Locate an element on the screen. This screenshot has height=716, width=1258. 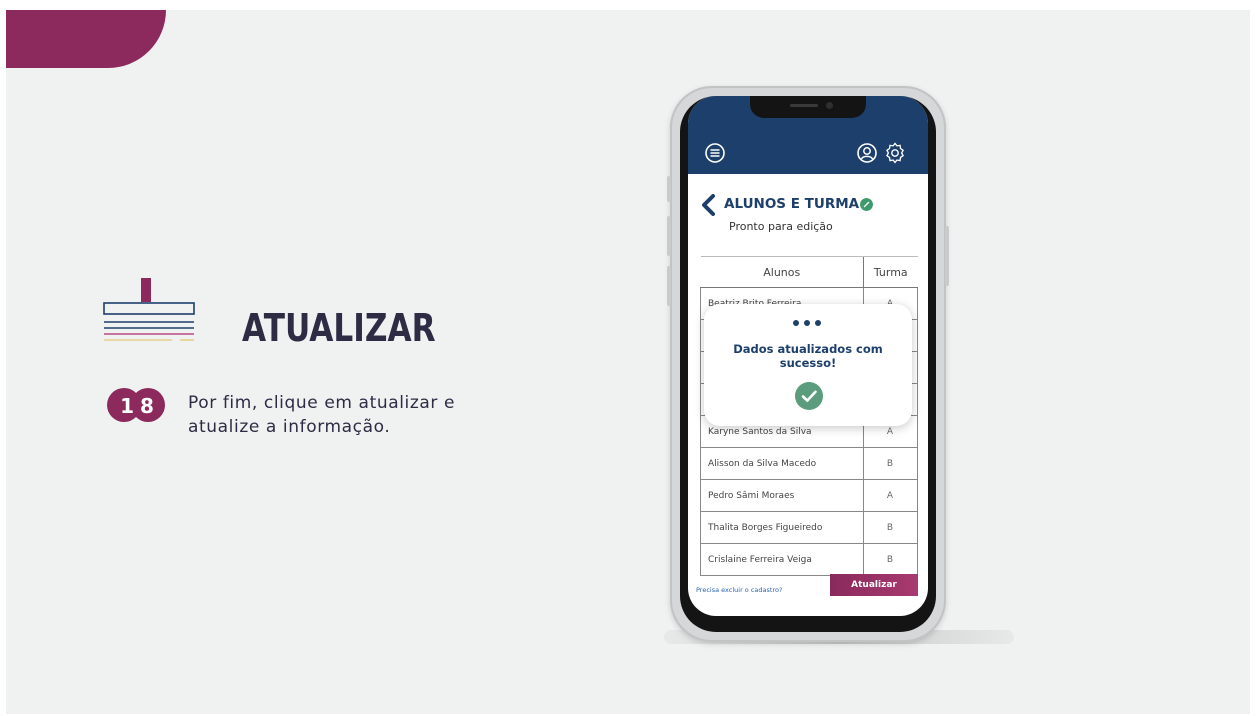
section-title: ATUALIZAR is located at coordinates (339, 328).